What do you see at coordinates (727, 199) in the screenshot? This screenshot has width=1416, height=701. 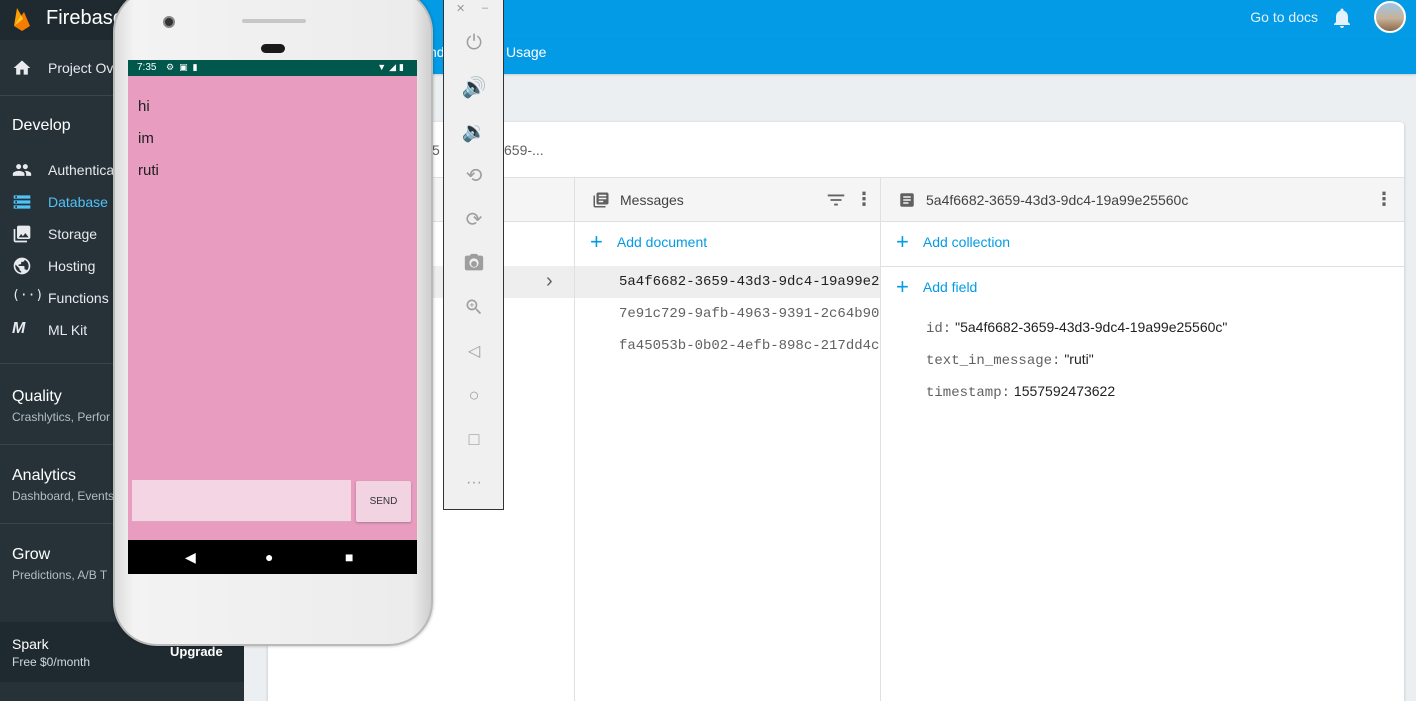 I see `collection-column-header: Messages ⋮` at bounding box center [727, 199].